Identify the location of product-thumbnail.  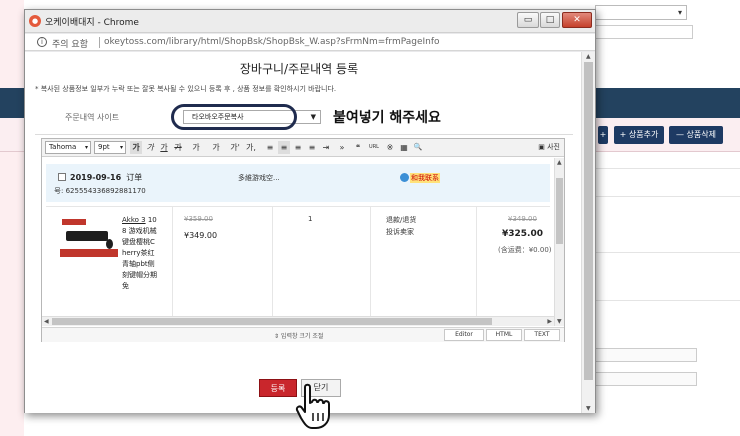
(89, 243).